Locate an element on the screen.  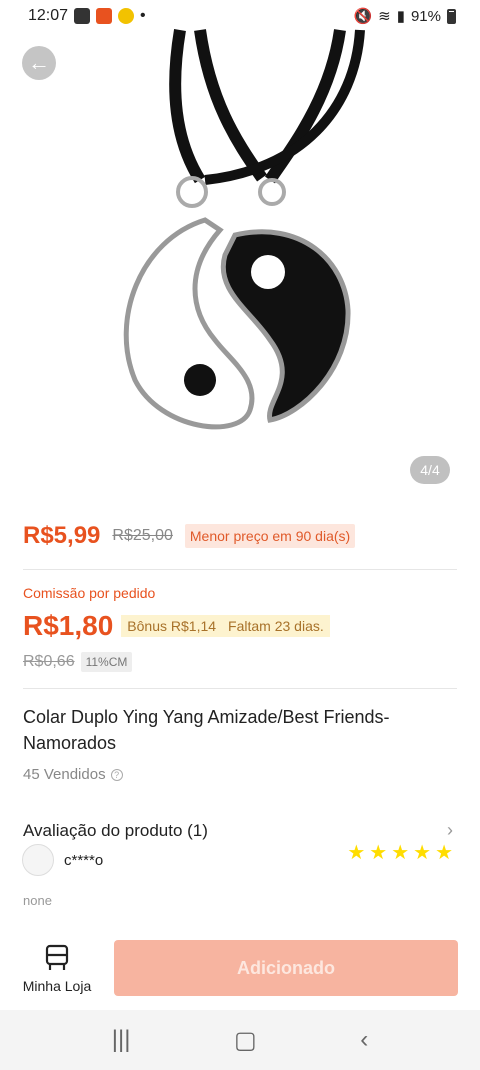
rating-stars: ★ ★ ★ ★ ★ is located at coordinates (400, 853).